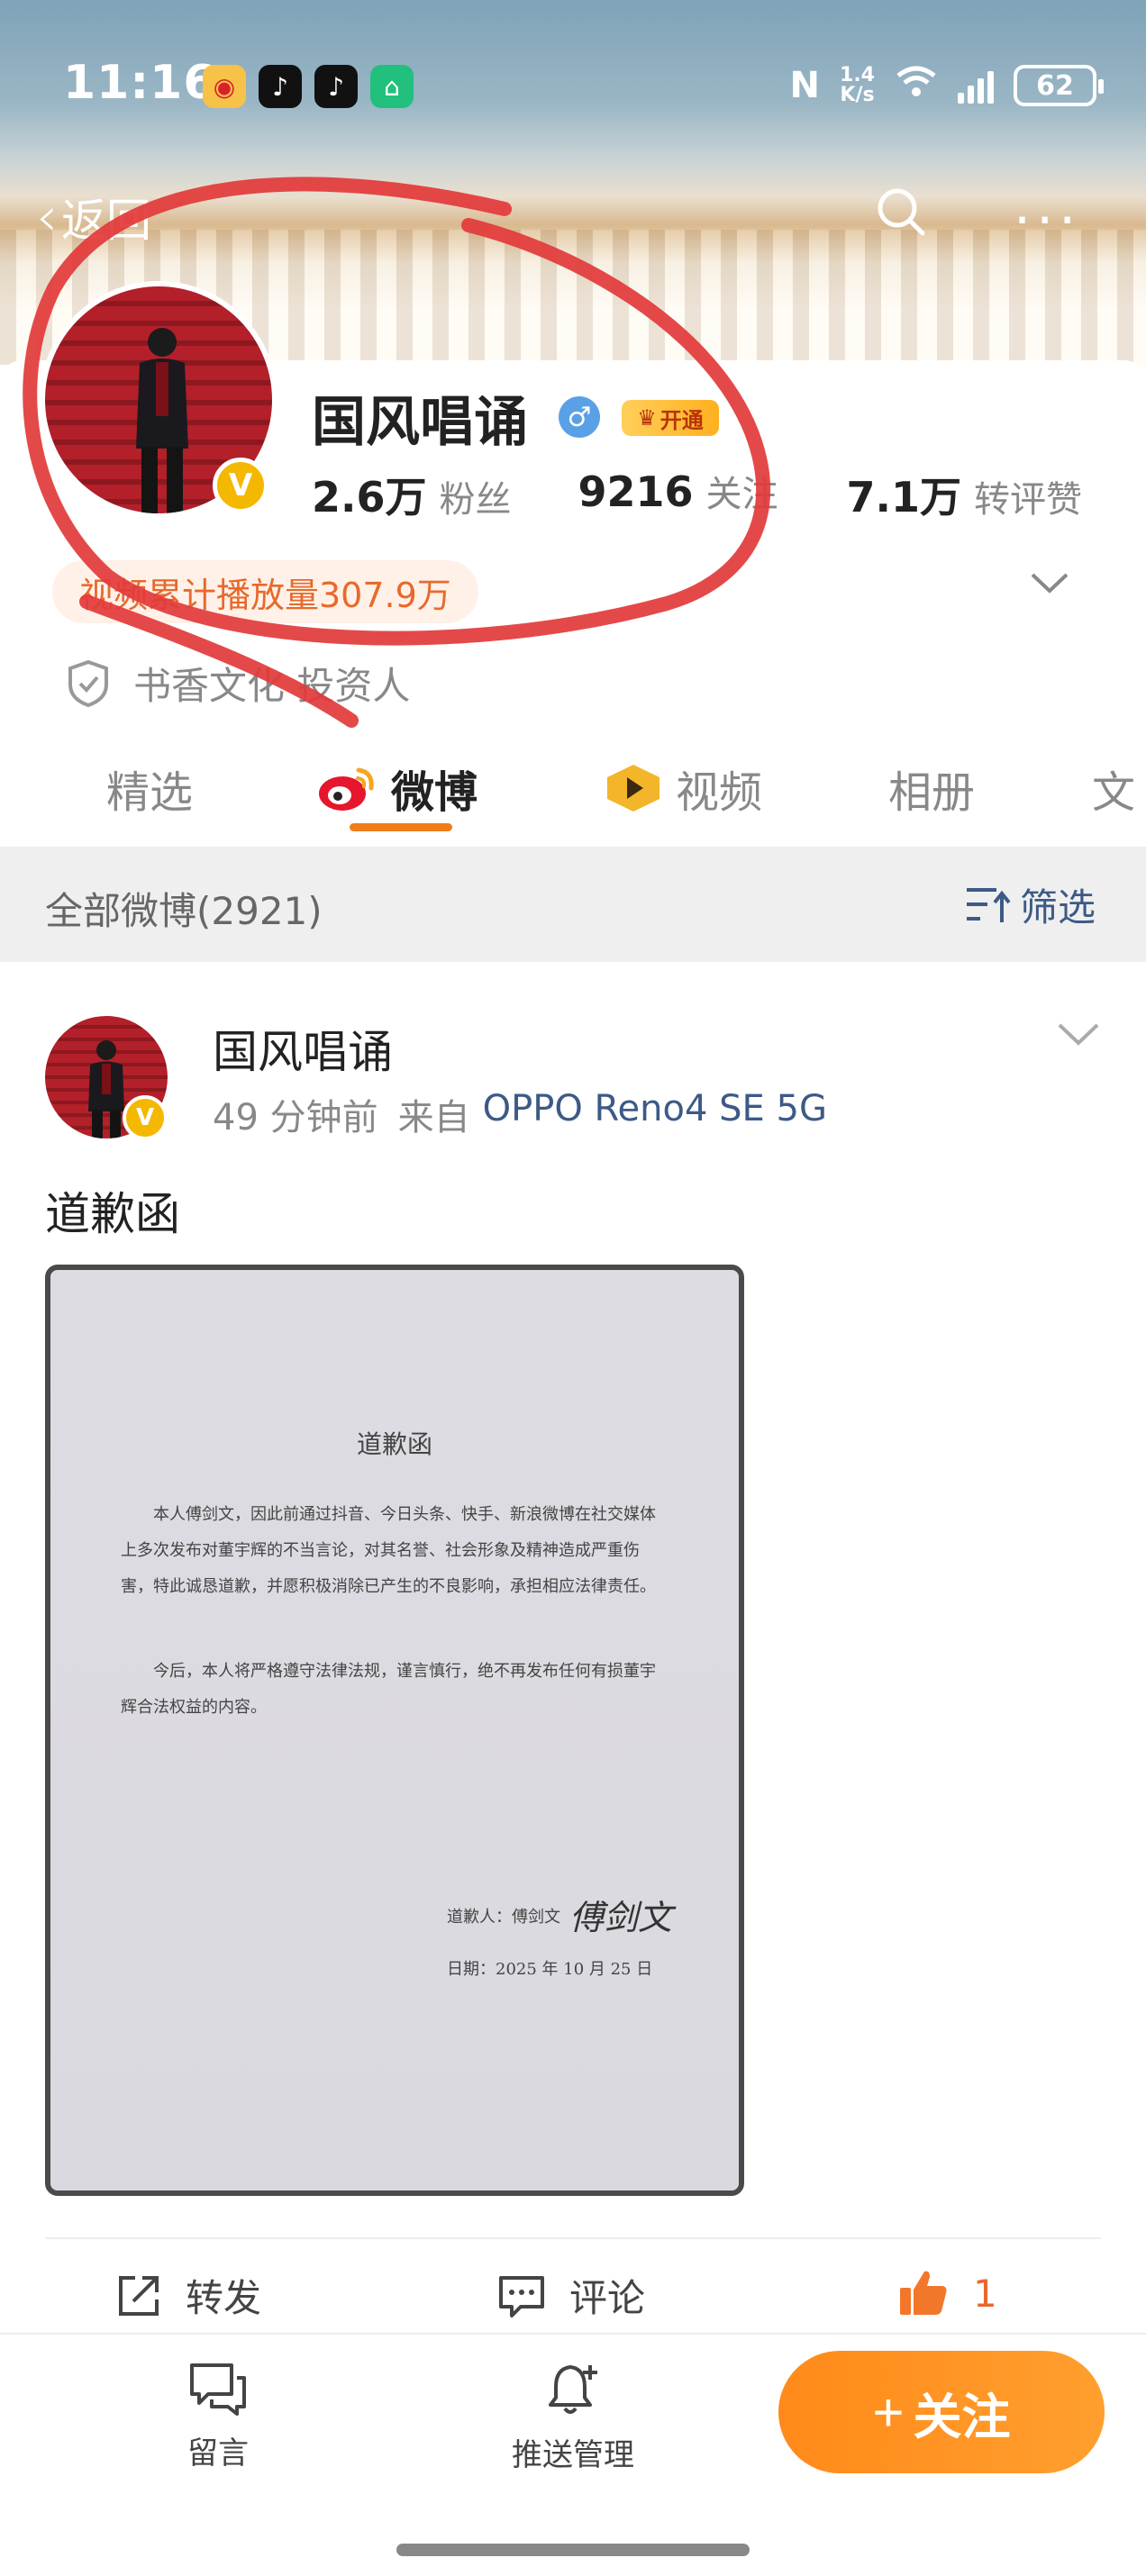 This screenshot has width=1146, height=2576. Describe the element at coordinates (394, 1444) in the screenshot. I see `letter-title: 道歉函` at that location.